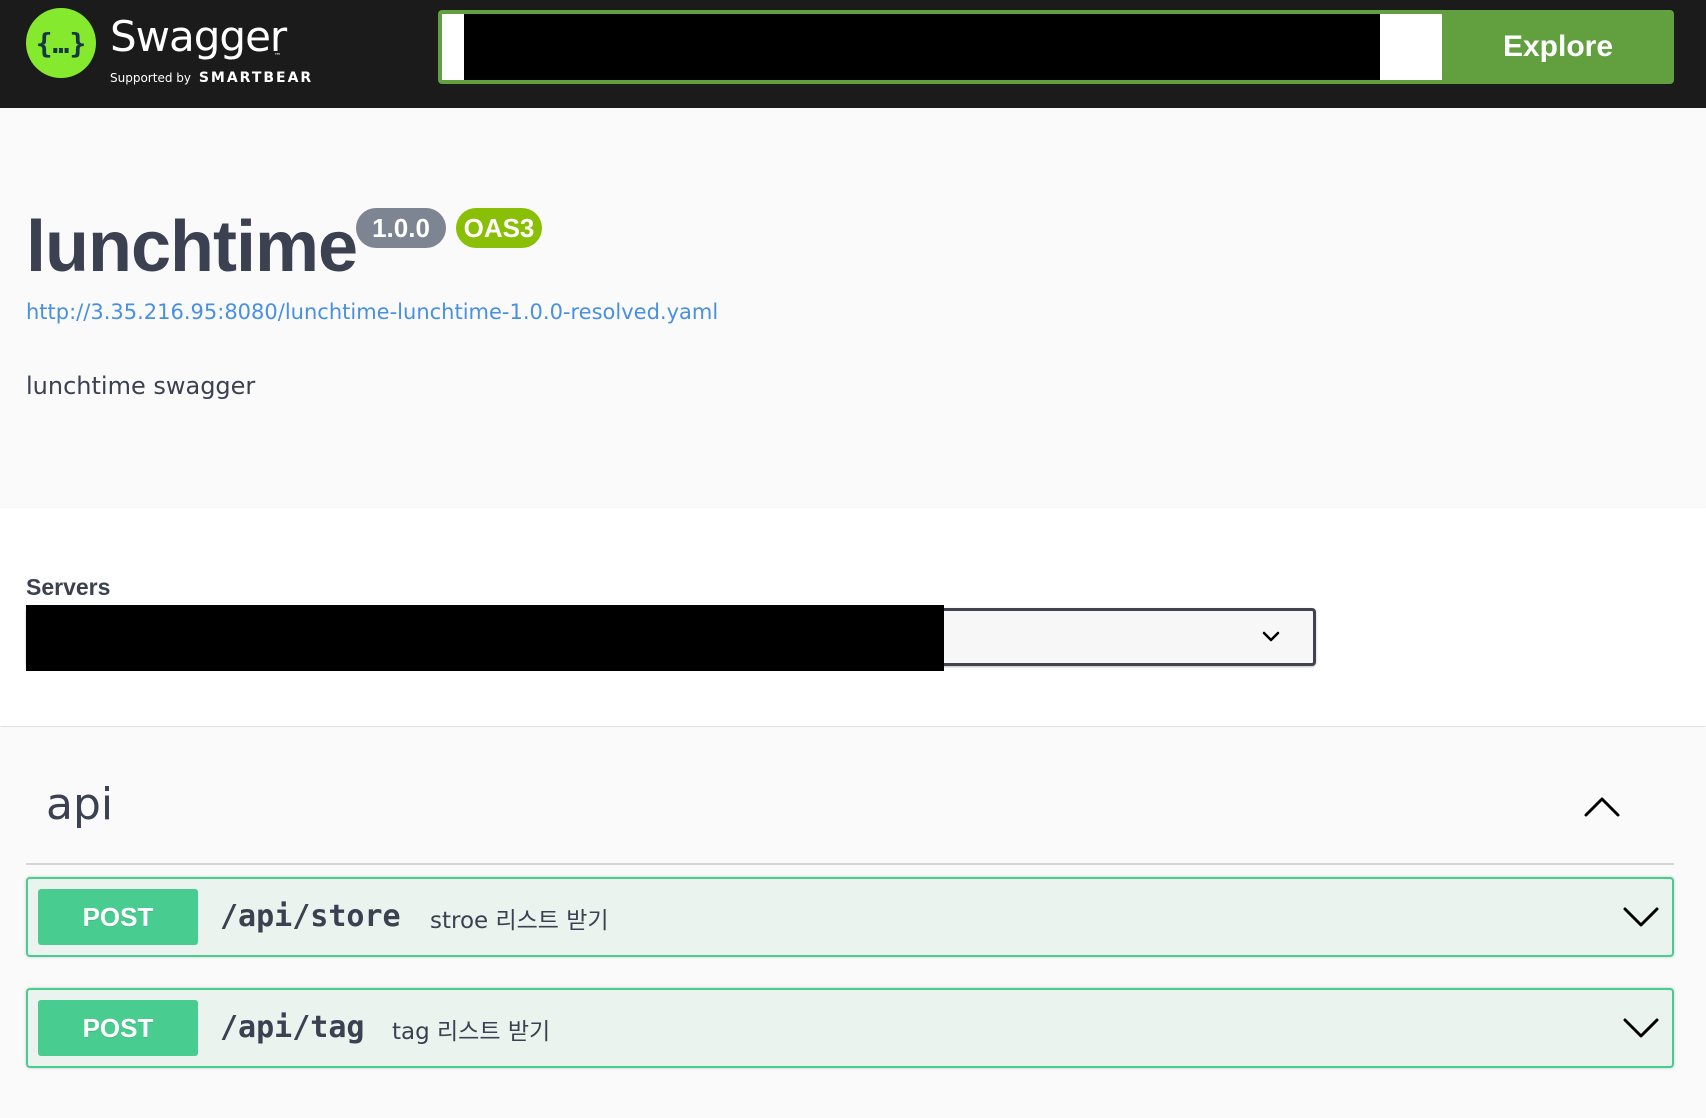  What do you see at coordinates (292, 1027) in the screenshot?
I see `operation-path: /api/tag` at bounding box center [292, 1027].